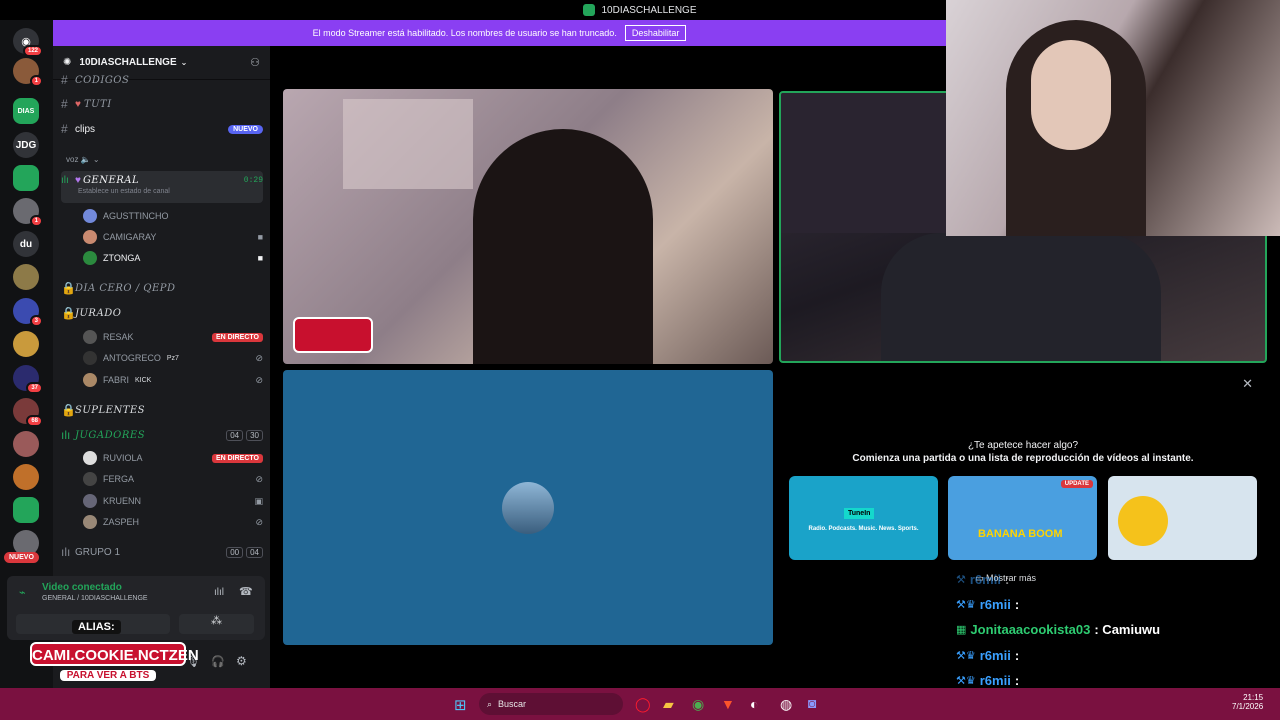  I want to click on voice-user: RESAK EN DIRECTO, so click(173, 337).